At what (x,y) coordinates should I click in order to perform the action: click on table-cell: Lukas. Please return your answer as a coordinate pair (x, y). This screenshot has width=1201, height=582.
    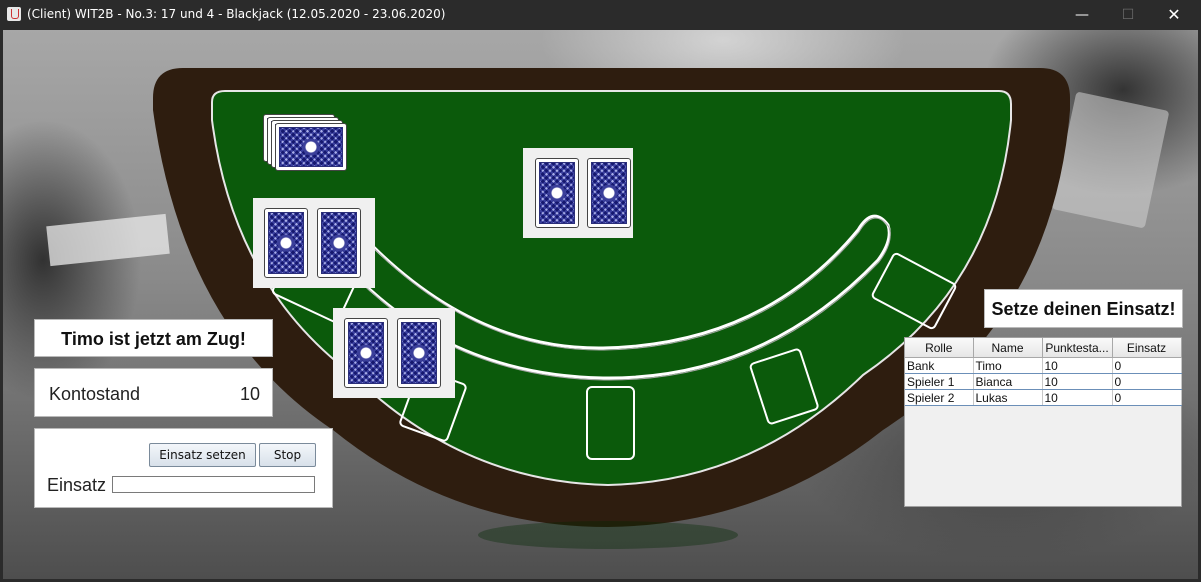
    Looking at the image, I should click on (1008, 397).